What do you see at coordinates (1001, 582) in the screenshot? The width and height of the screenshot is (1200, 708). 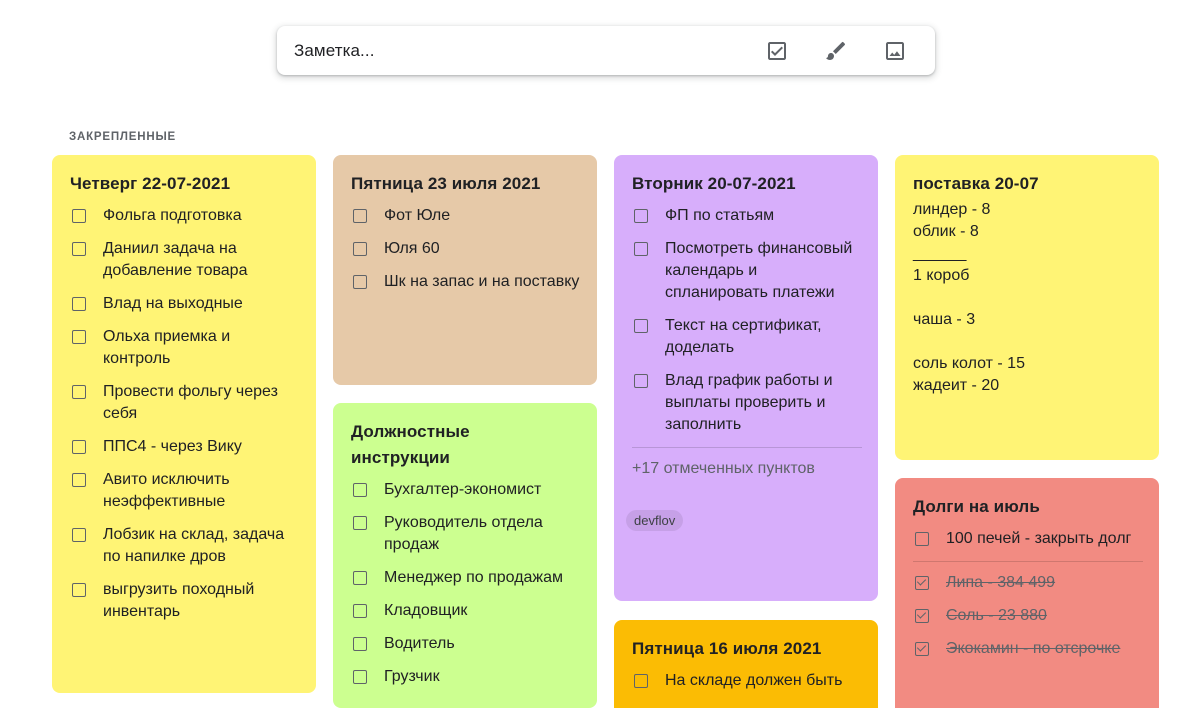 I see `list-item-text: Липа - 384 499` at bounding box center [1001, 582].